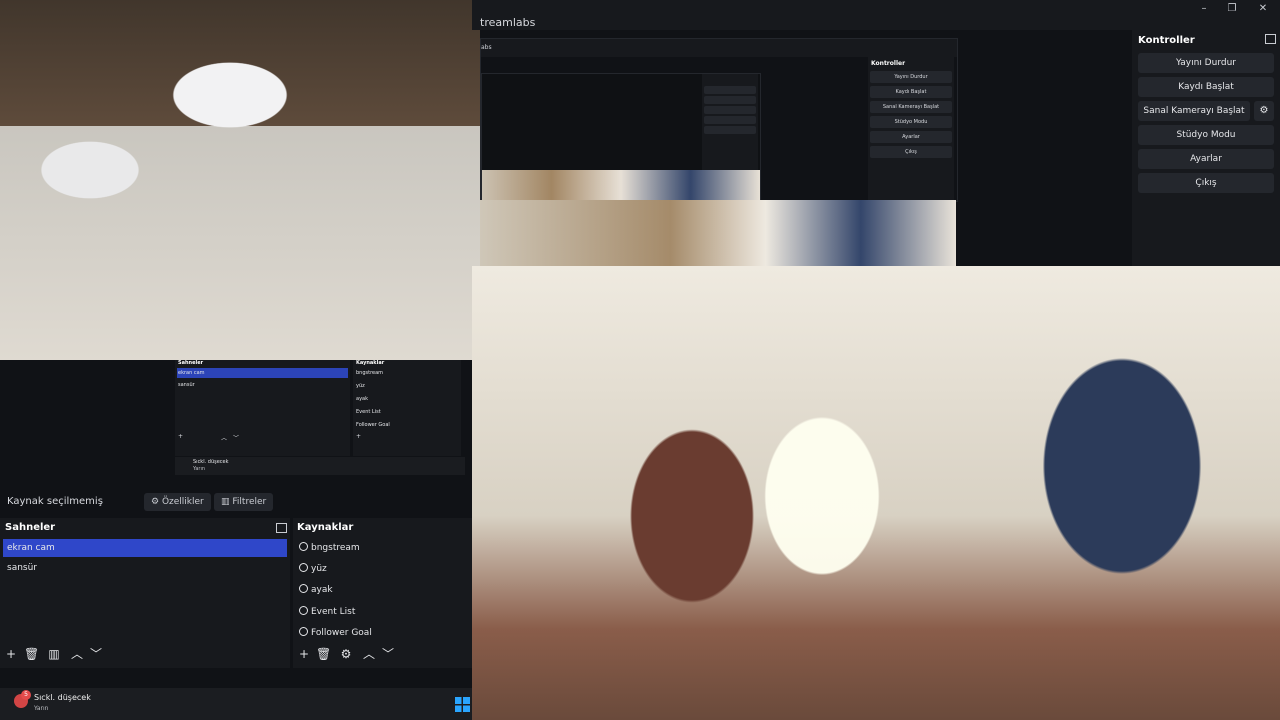  I want to click on nested-ctrl: Ayarlar, so click(911, 137).